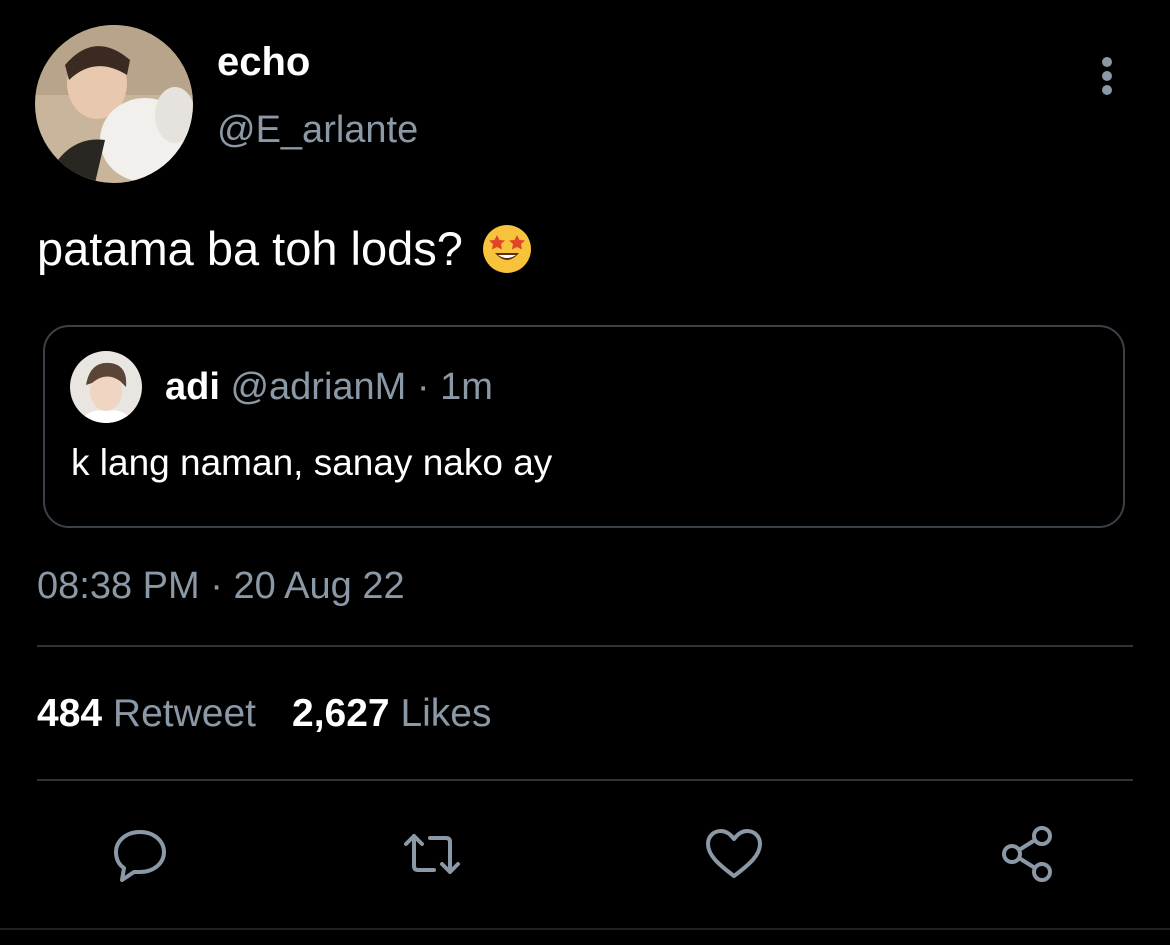  I want to click on share-icon, so click(1027, 854).